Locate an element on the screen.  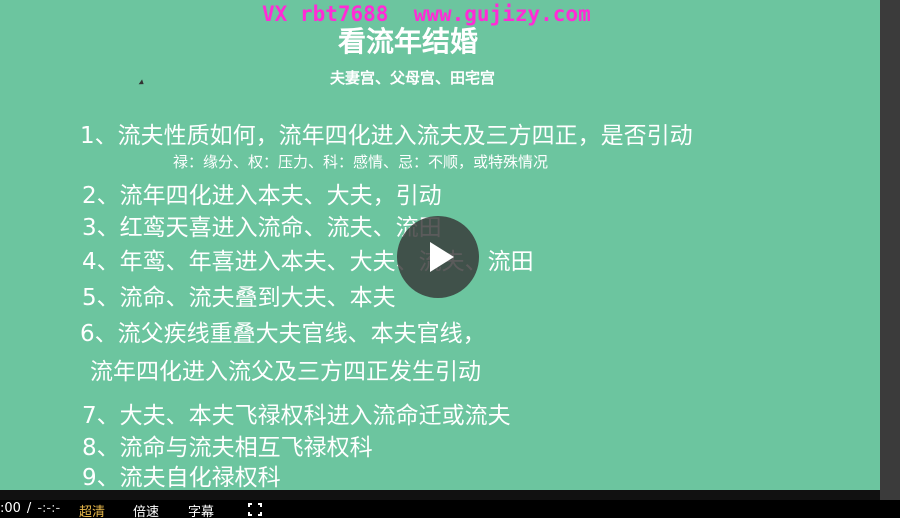
fullscreen-button is located at coordinates (255, 509).